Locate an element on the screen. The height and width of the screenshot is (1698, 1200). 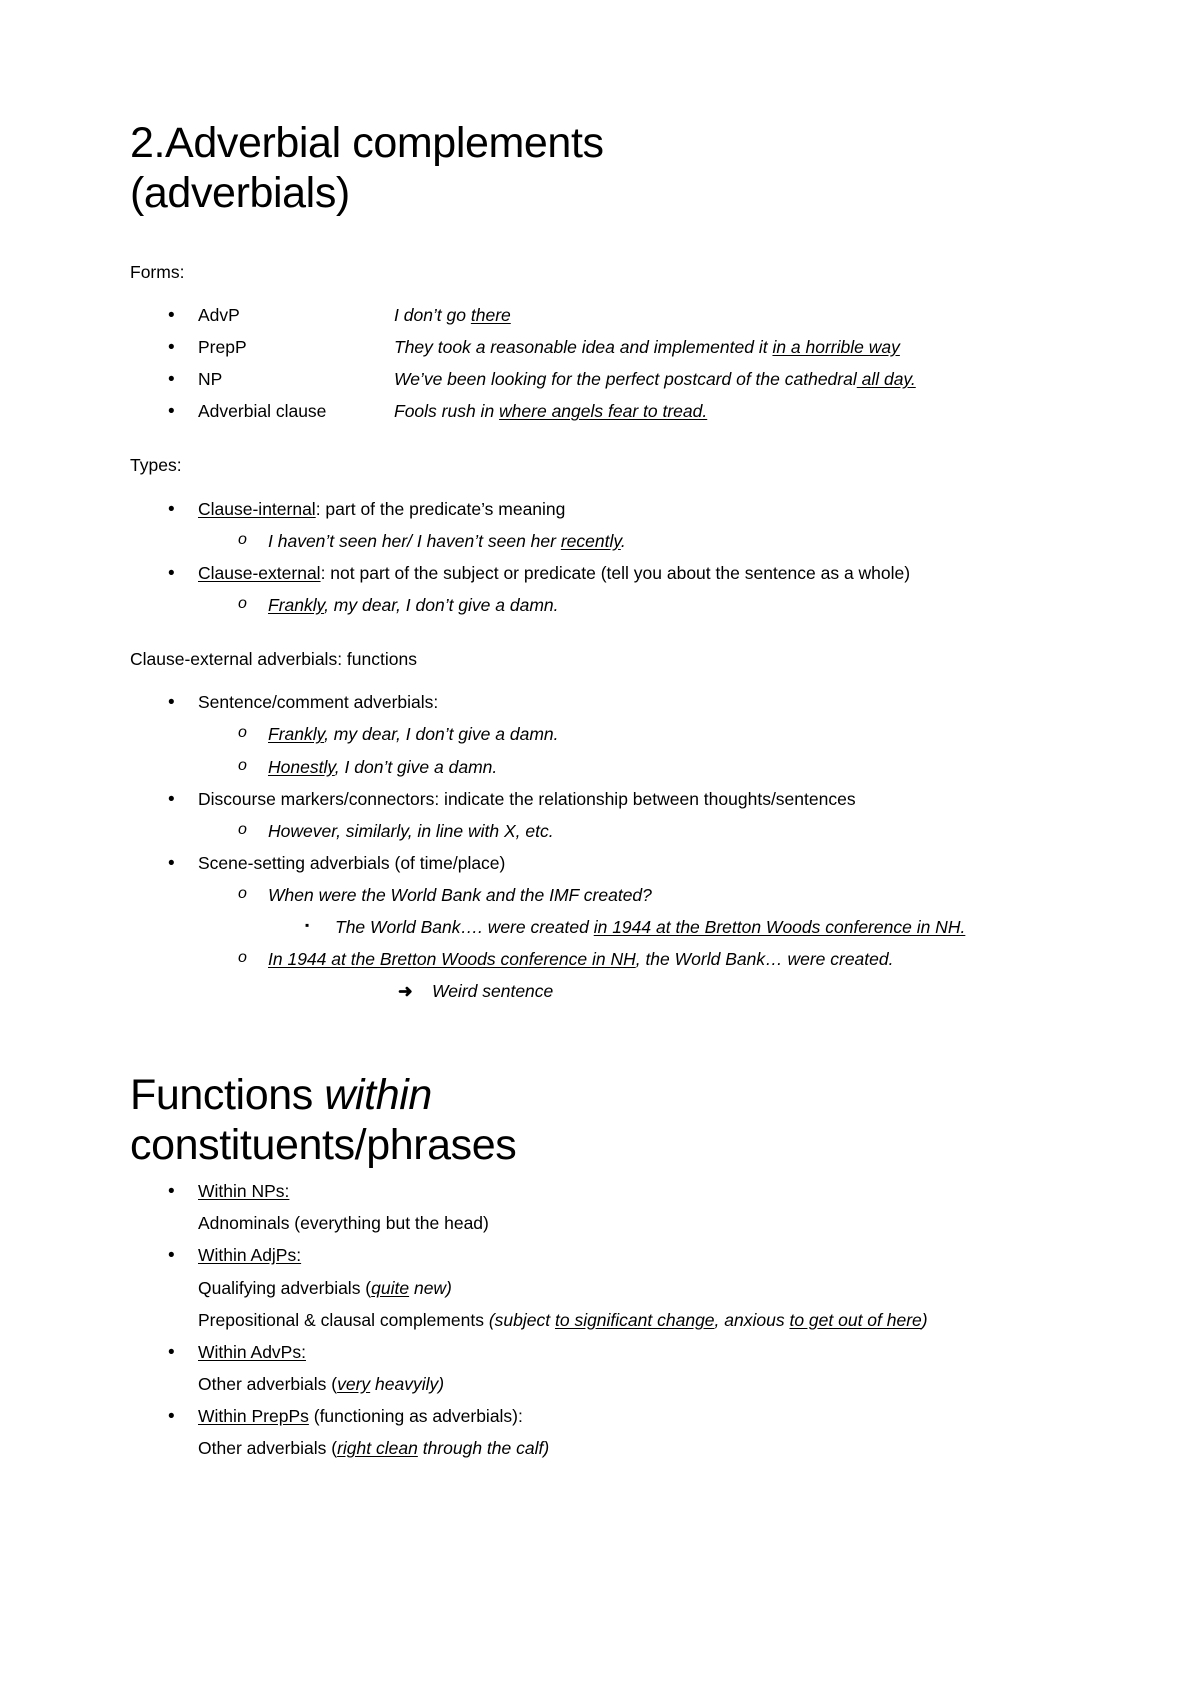
example-underlined: in a horrible way is located at coordinates (836, 346).